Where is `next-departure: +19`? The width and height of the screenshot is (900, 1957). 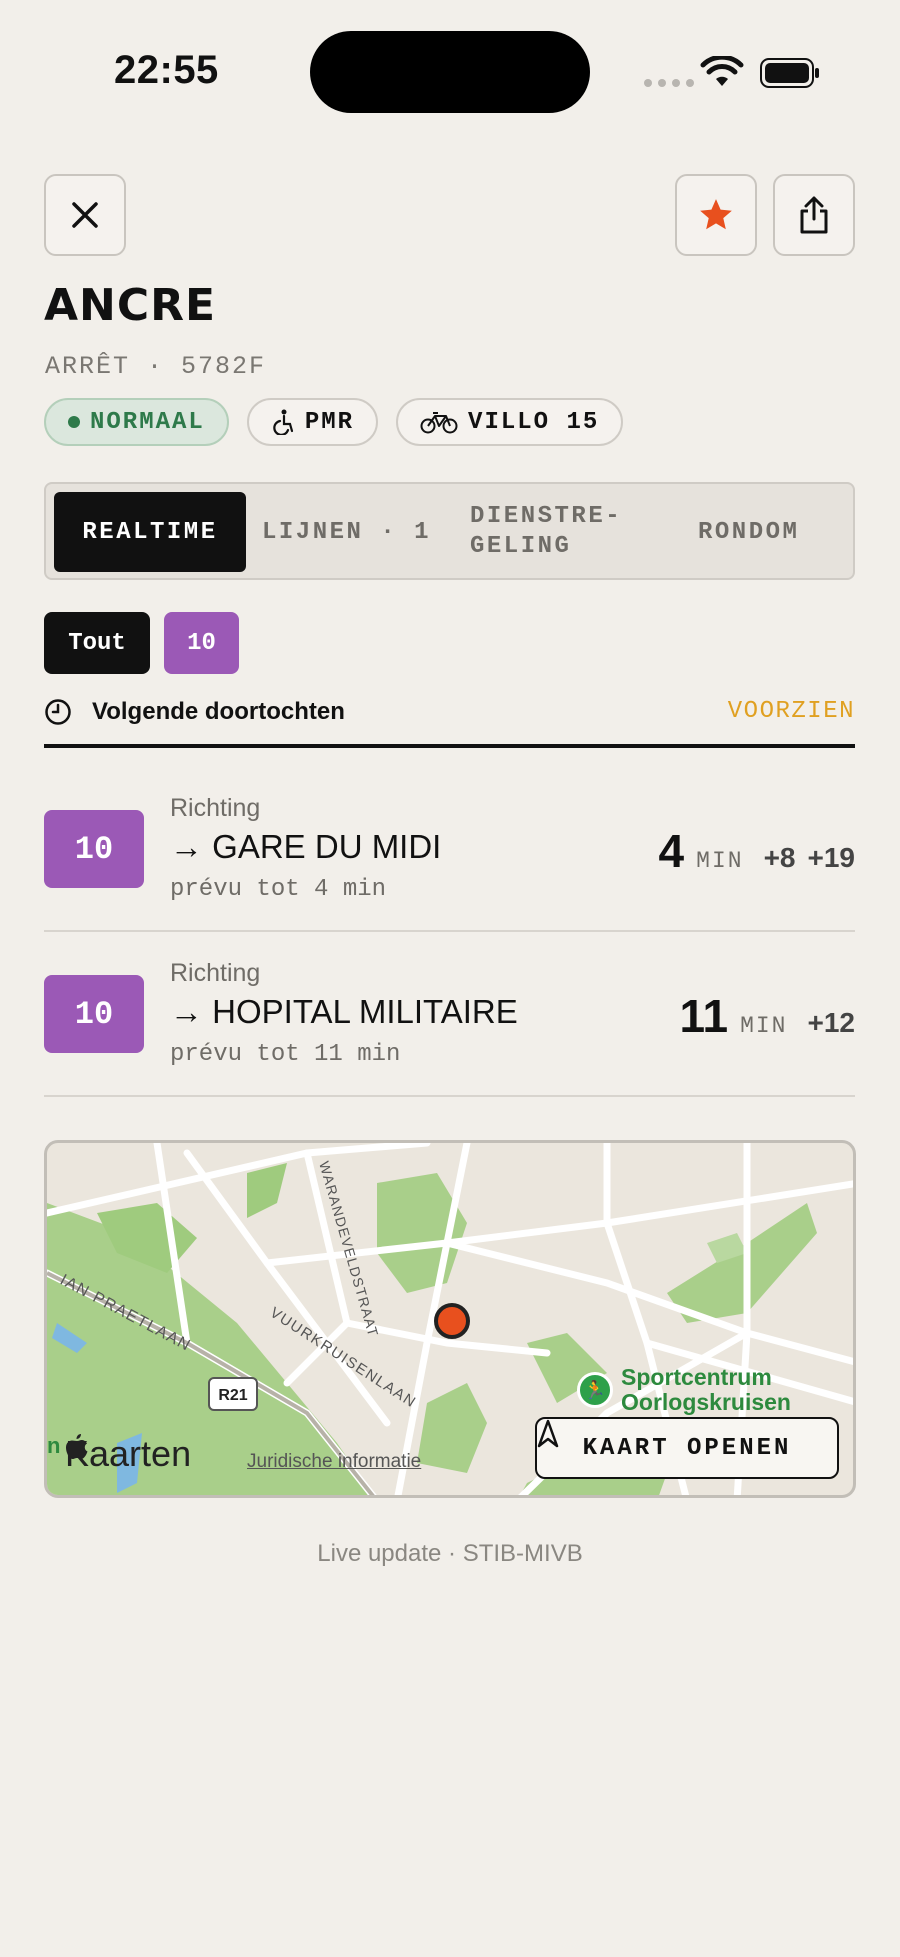 next-departure: +19 is located at coordinates (831, 857).